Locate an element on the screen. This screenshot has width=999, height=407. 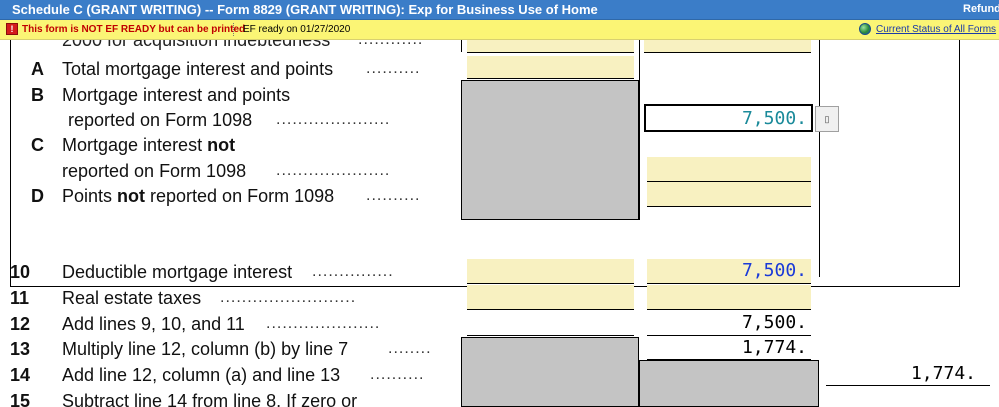
line-11-label: Real estate taxes is located at coordinates (132, 298).